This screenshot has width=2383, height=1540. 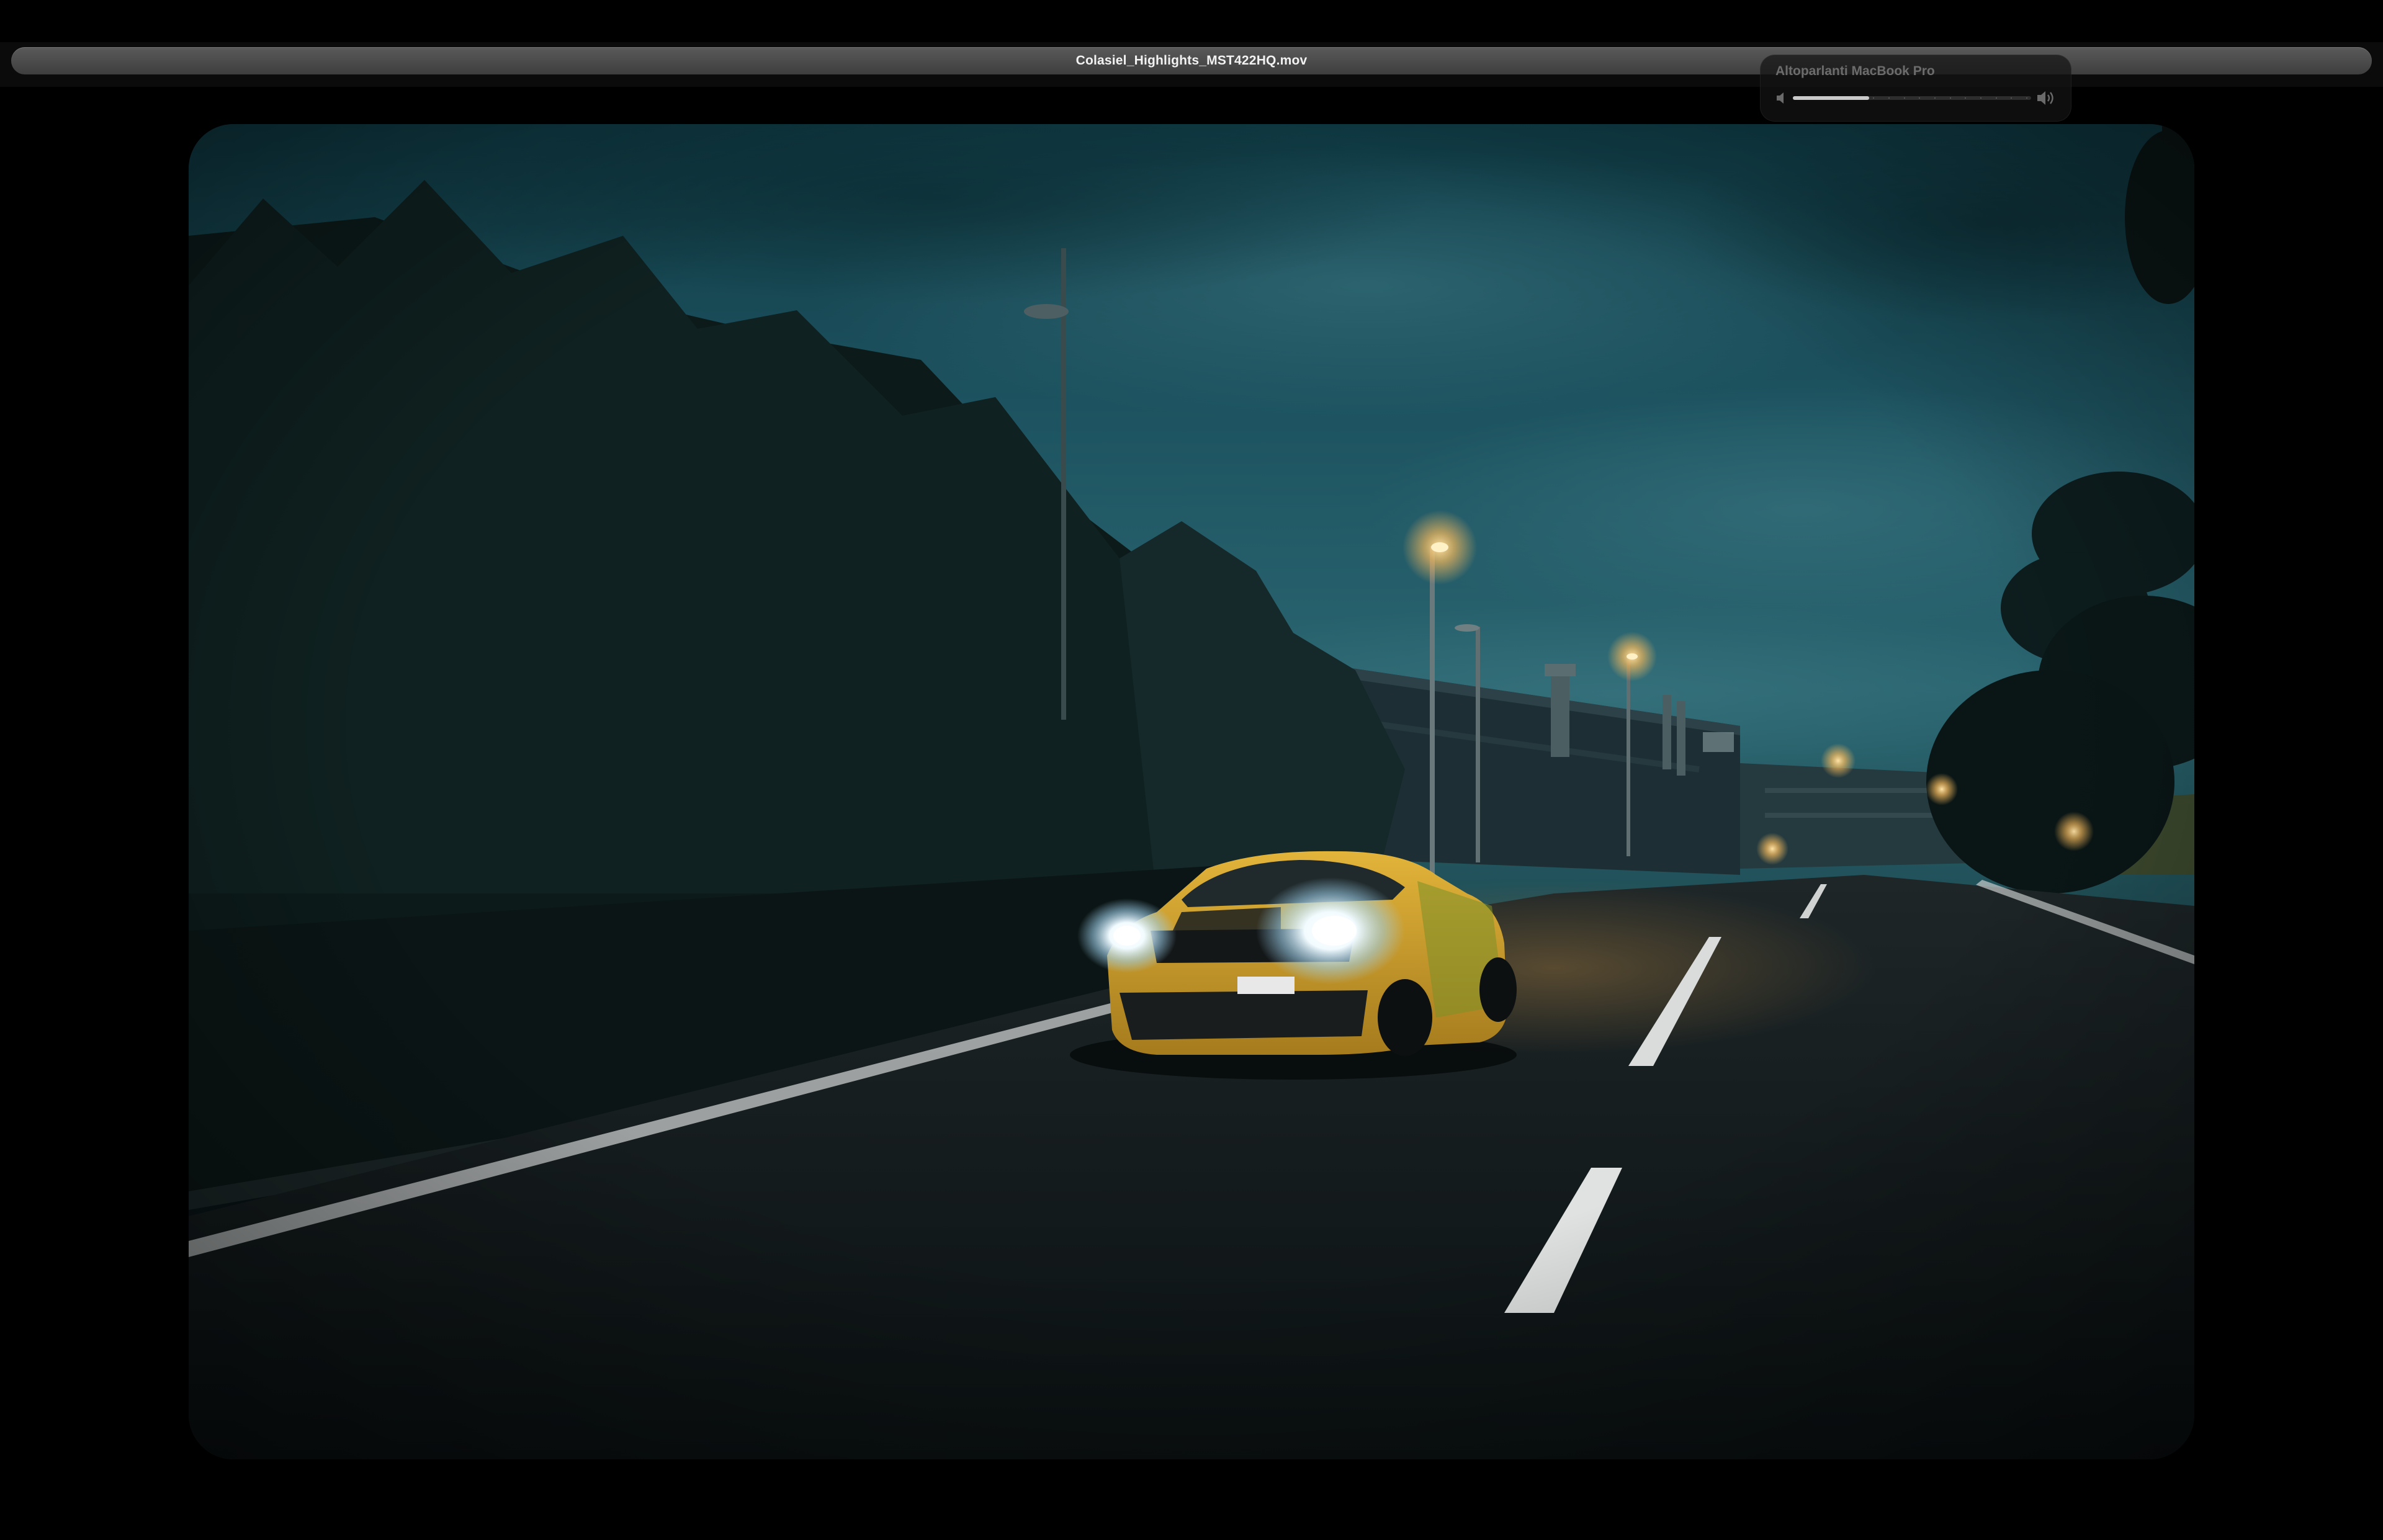 I want to click on output-device-label: Altoparlanti MacBook Pro, so click(x=1855, y=71).